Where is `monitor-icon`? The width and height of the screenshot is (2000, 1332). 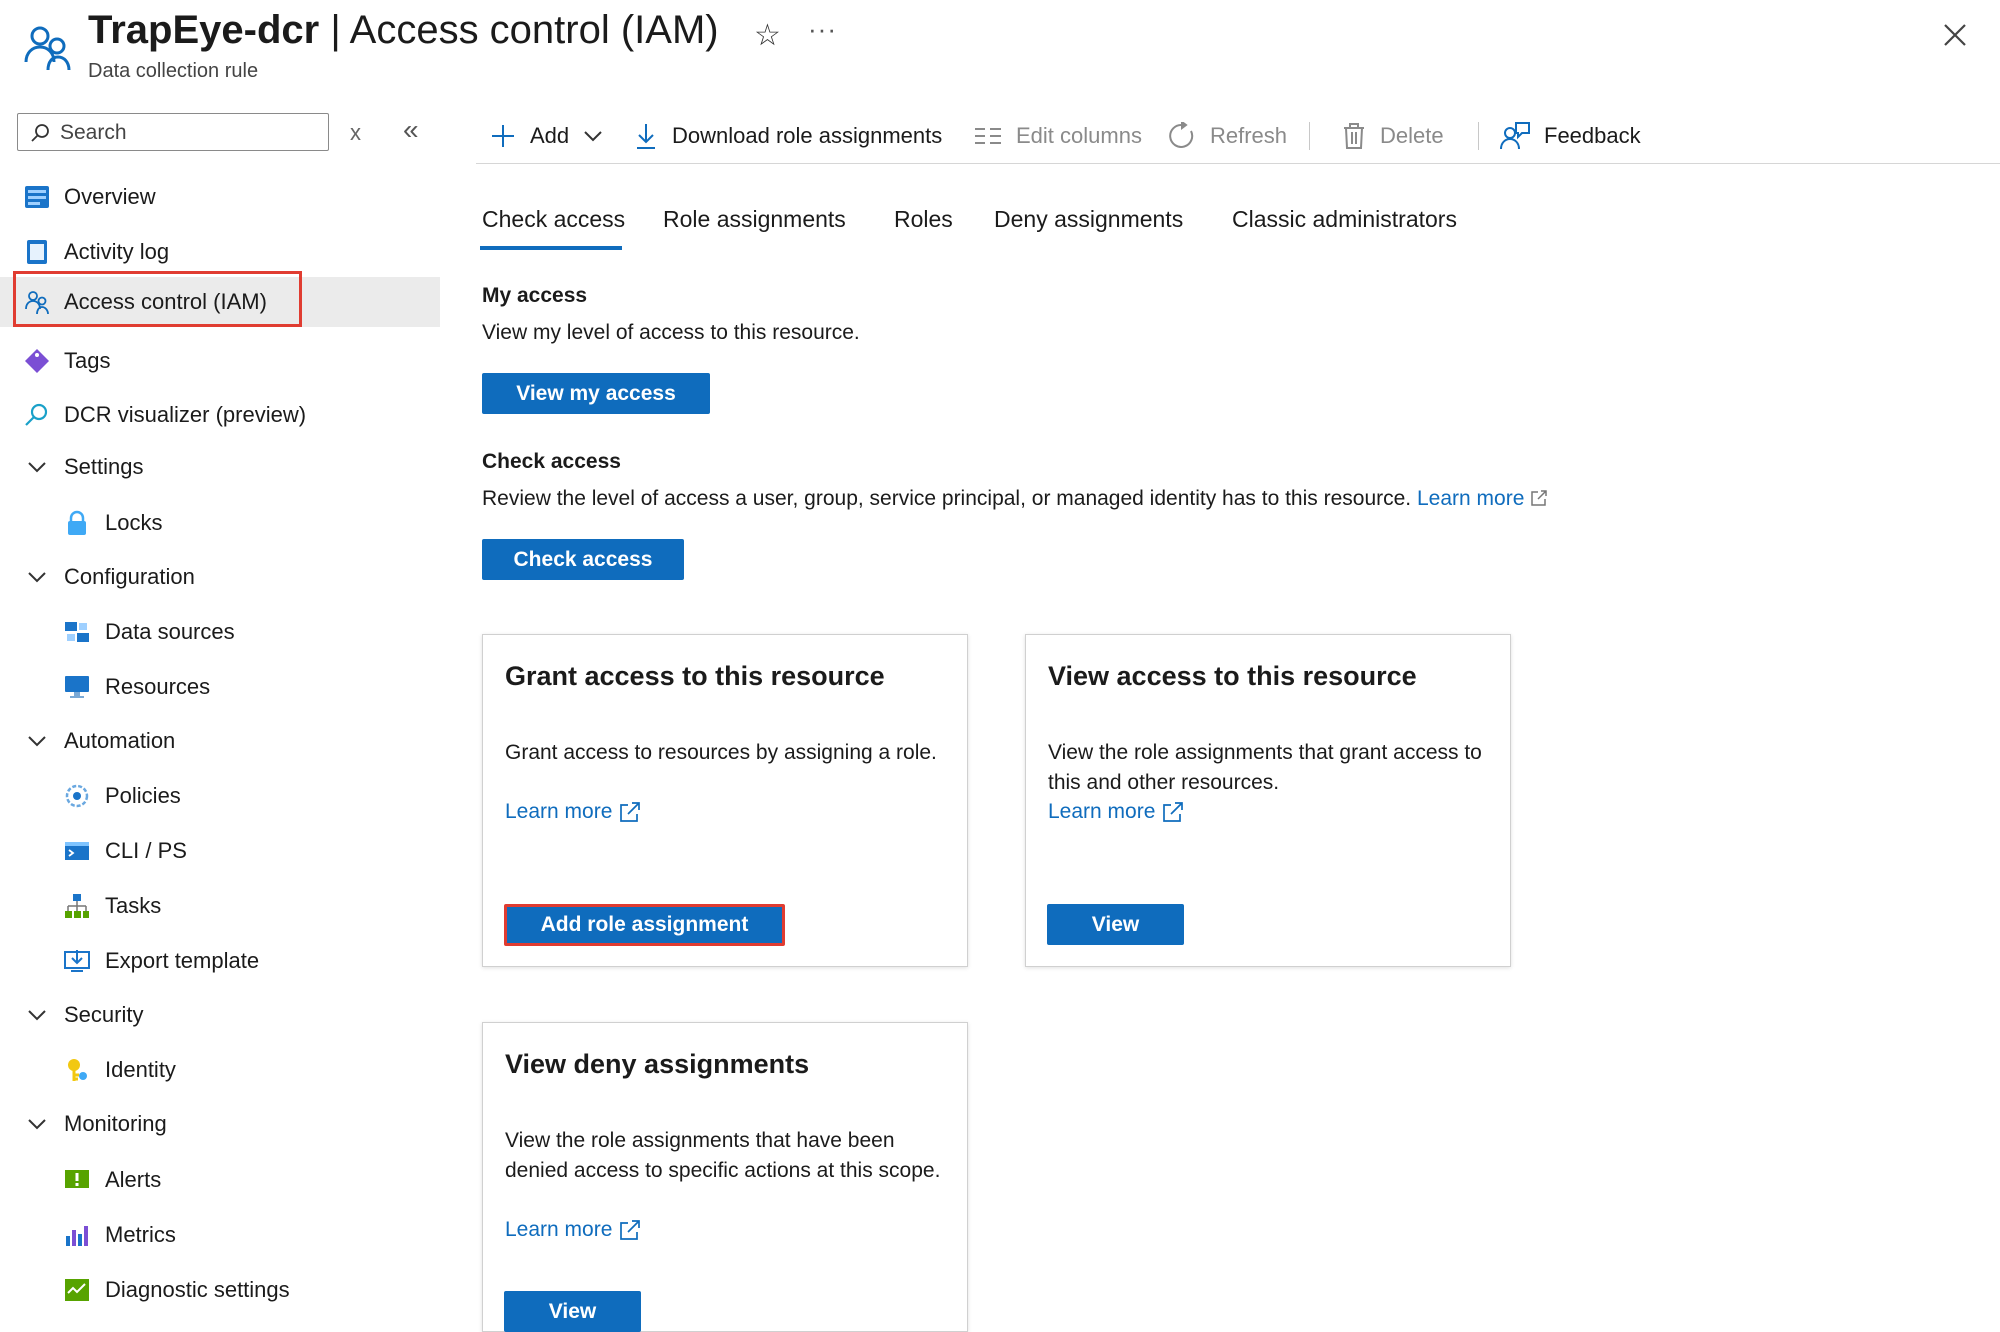 monitor-icon is located at coordinates (77, 687).